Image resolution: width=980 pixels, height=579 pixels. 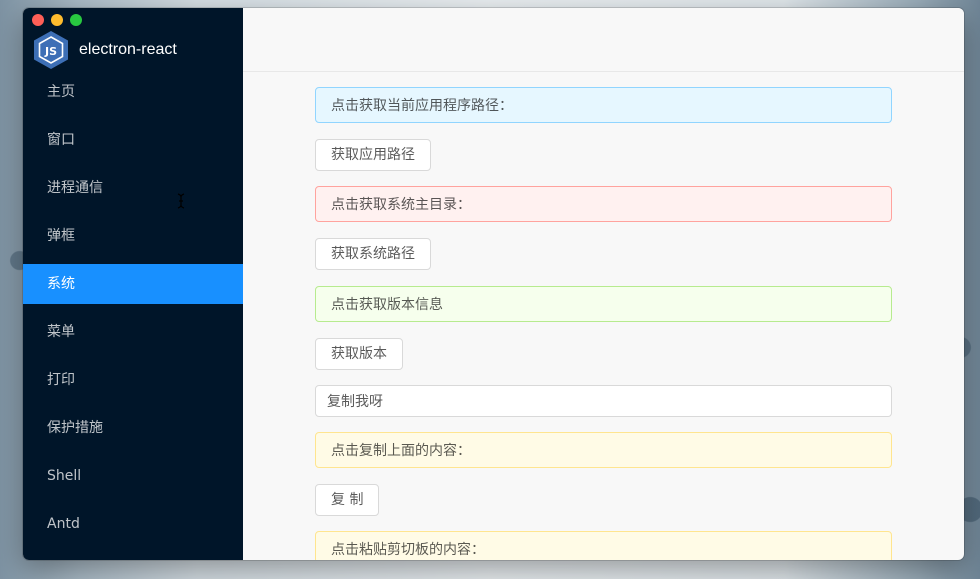 What do you see at coordinates (38, 20) in the screenshot?
I see `close-window-button` at bounding box center [38, 20].